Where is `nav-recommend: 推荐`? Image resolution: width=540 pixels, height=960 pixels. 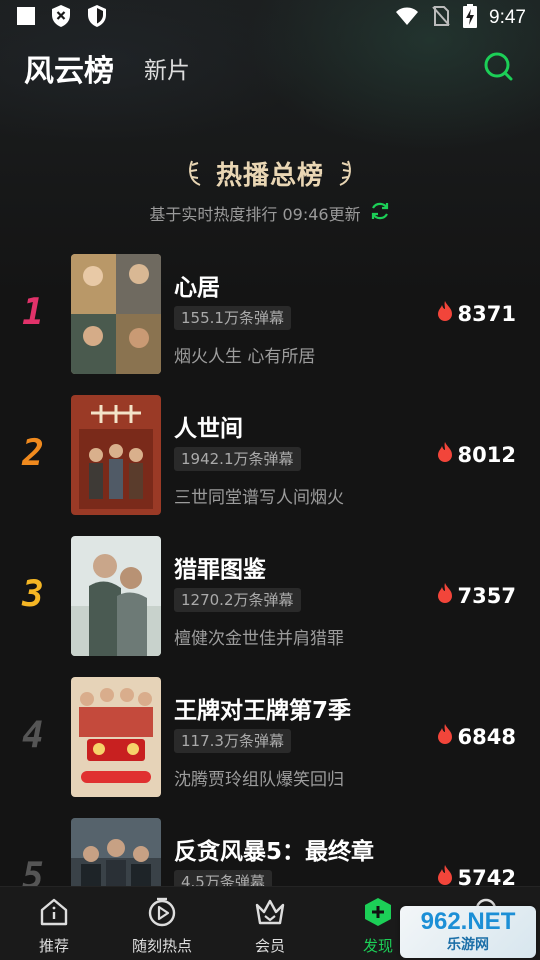
nav-recommend: 推荐 is located at coordinates (54, 923).